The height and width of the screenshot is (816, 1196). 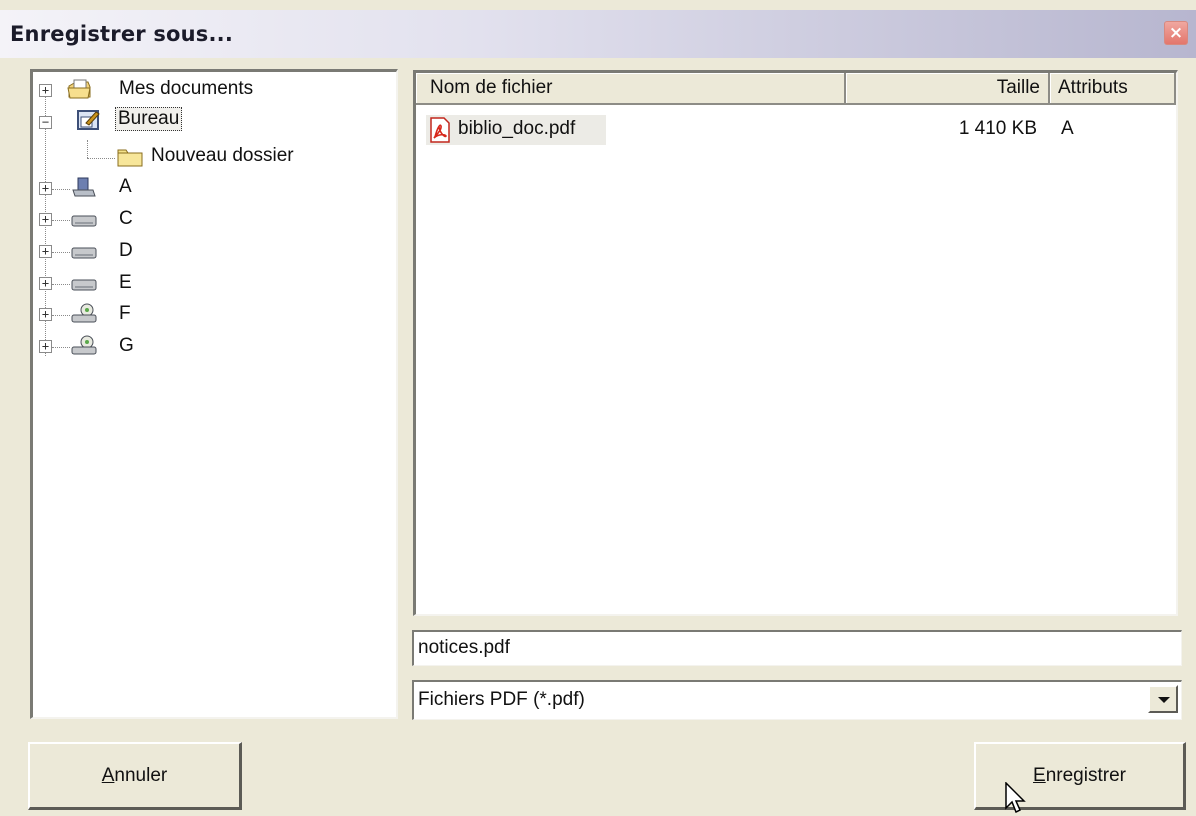 I want to click on cancel-button: Annuler, so click(x=135, y=776).